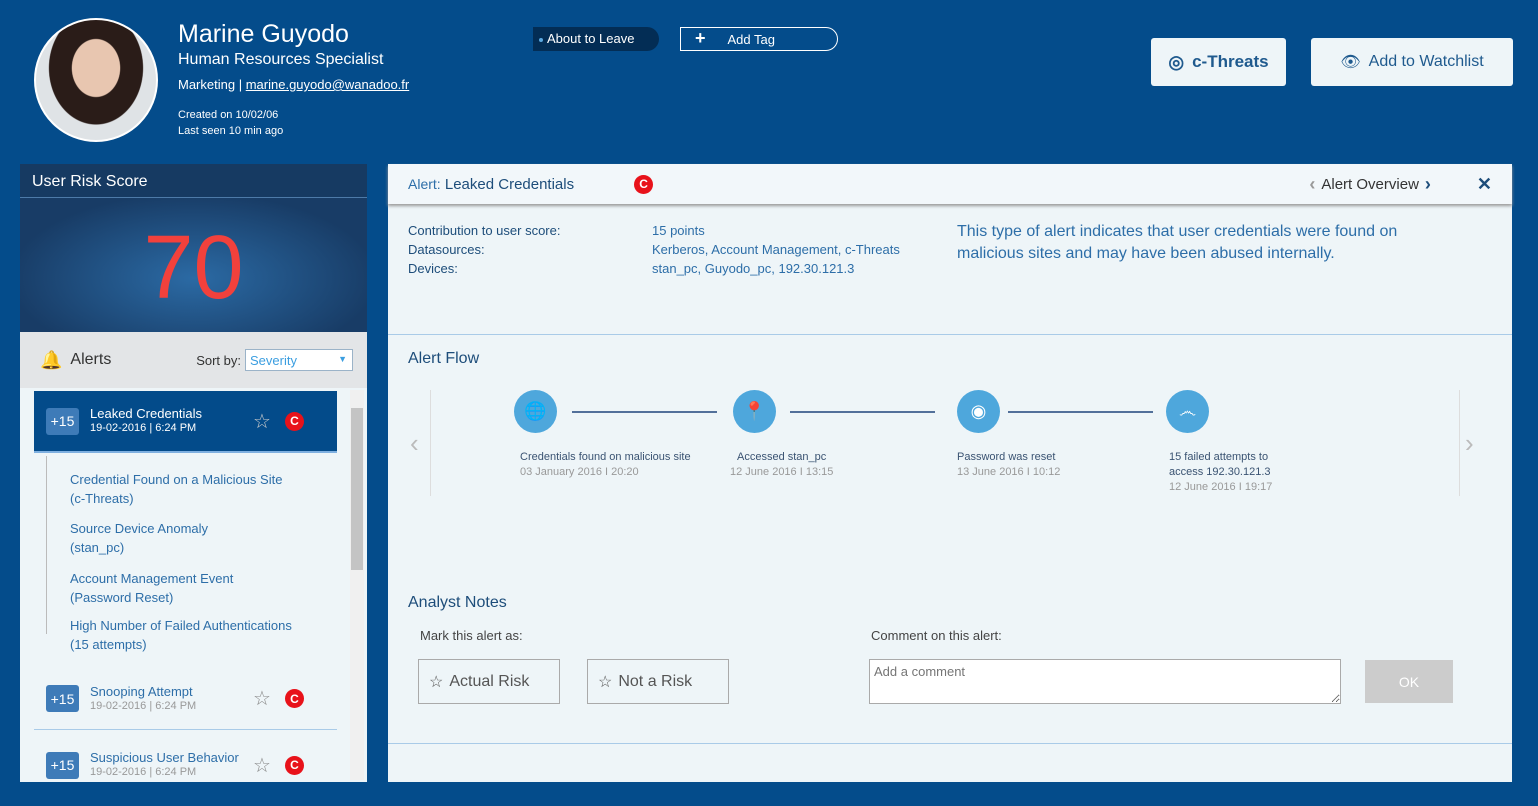 This screenshot has width=1538, height=806. I want to click on datasources-label: Datasources:, so click(446, 249).